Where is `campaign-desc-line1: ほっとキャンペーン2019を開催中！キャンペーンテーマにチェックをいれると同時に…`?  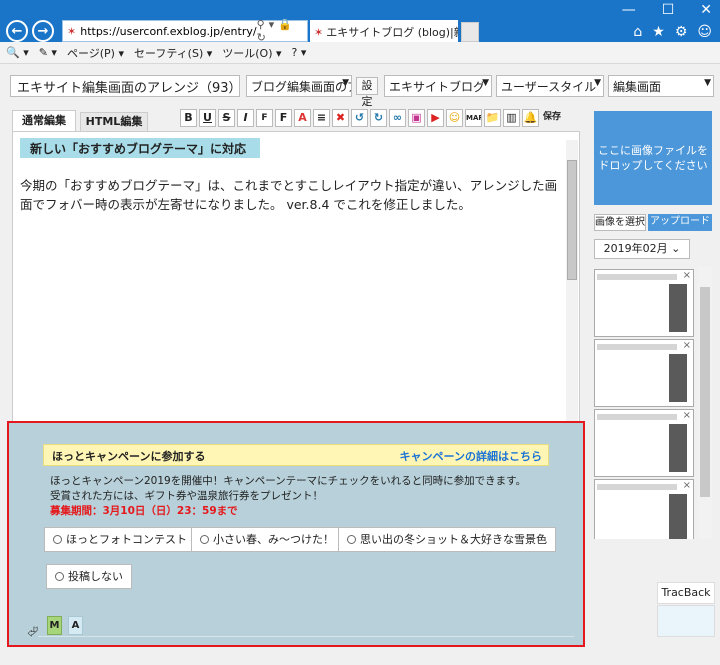 campaign-desc-line1: ほっとキャンペーン2019を開催中！キャンペーンテーマにチェックをいれると同時に… is located at coordinates (288, 481).